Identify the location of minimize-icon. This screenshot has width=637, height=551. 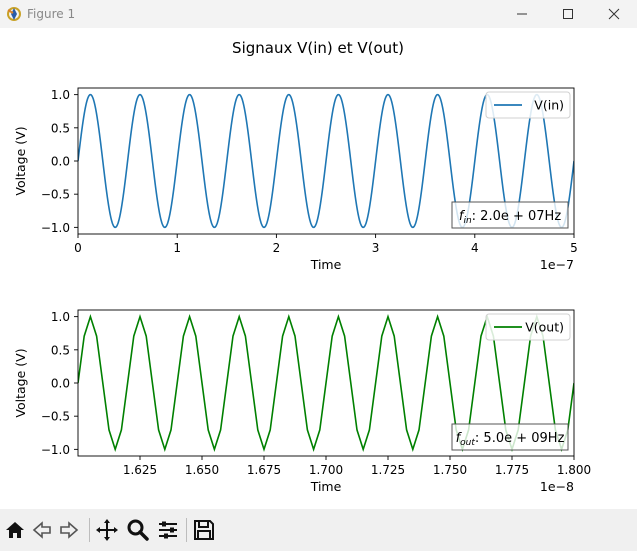
(522, 14).